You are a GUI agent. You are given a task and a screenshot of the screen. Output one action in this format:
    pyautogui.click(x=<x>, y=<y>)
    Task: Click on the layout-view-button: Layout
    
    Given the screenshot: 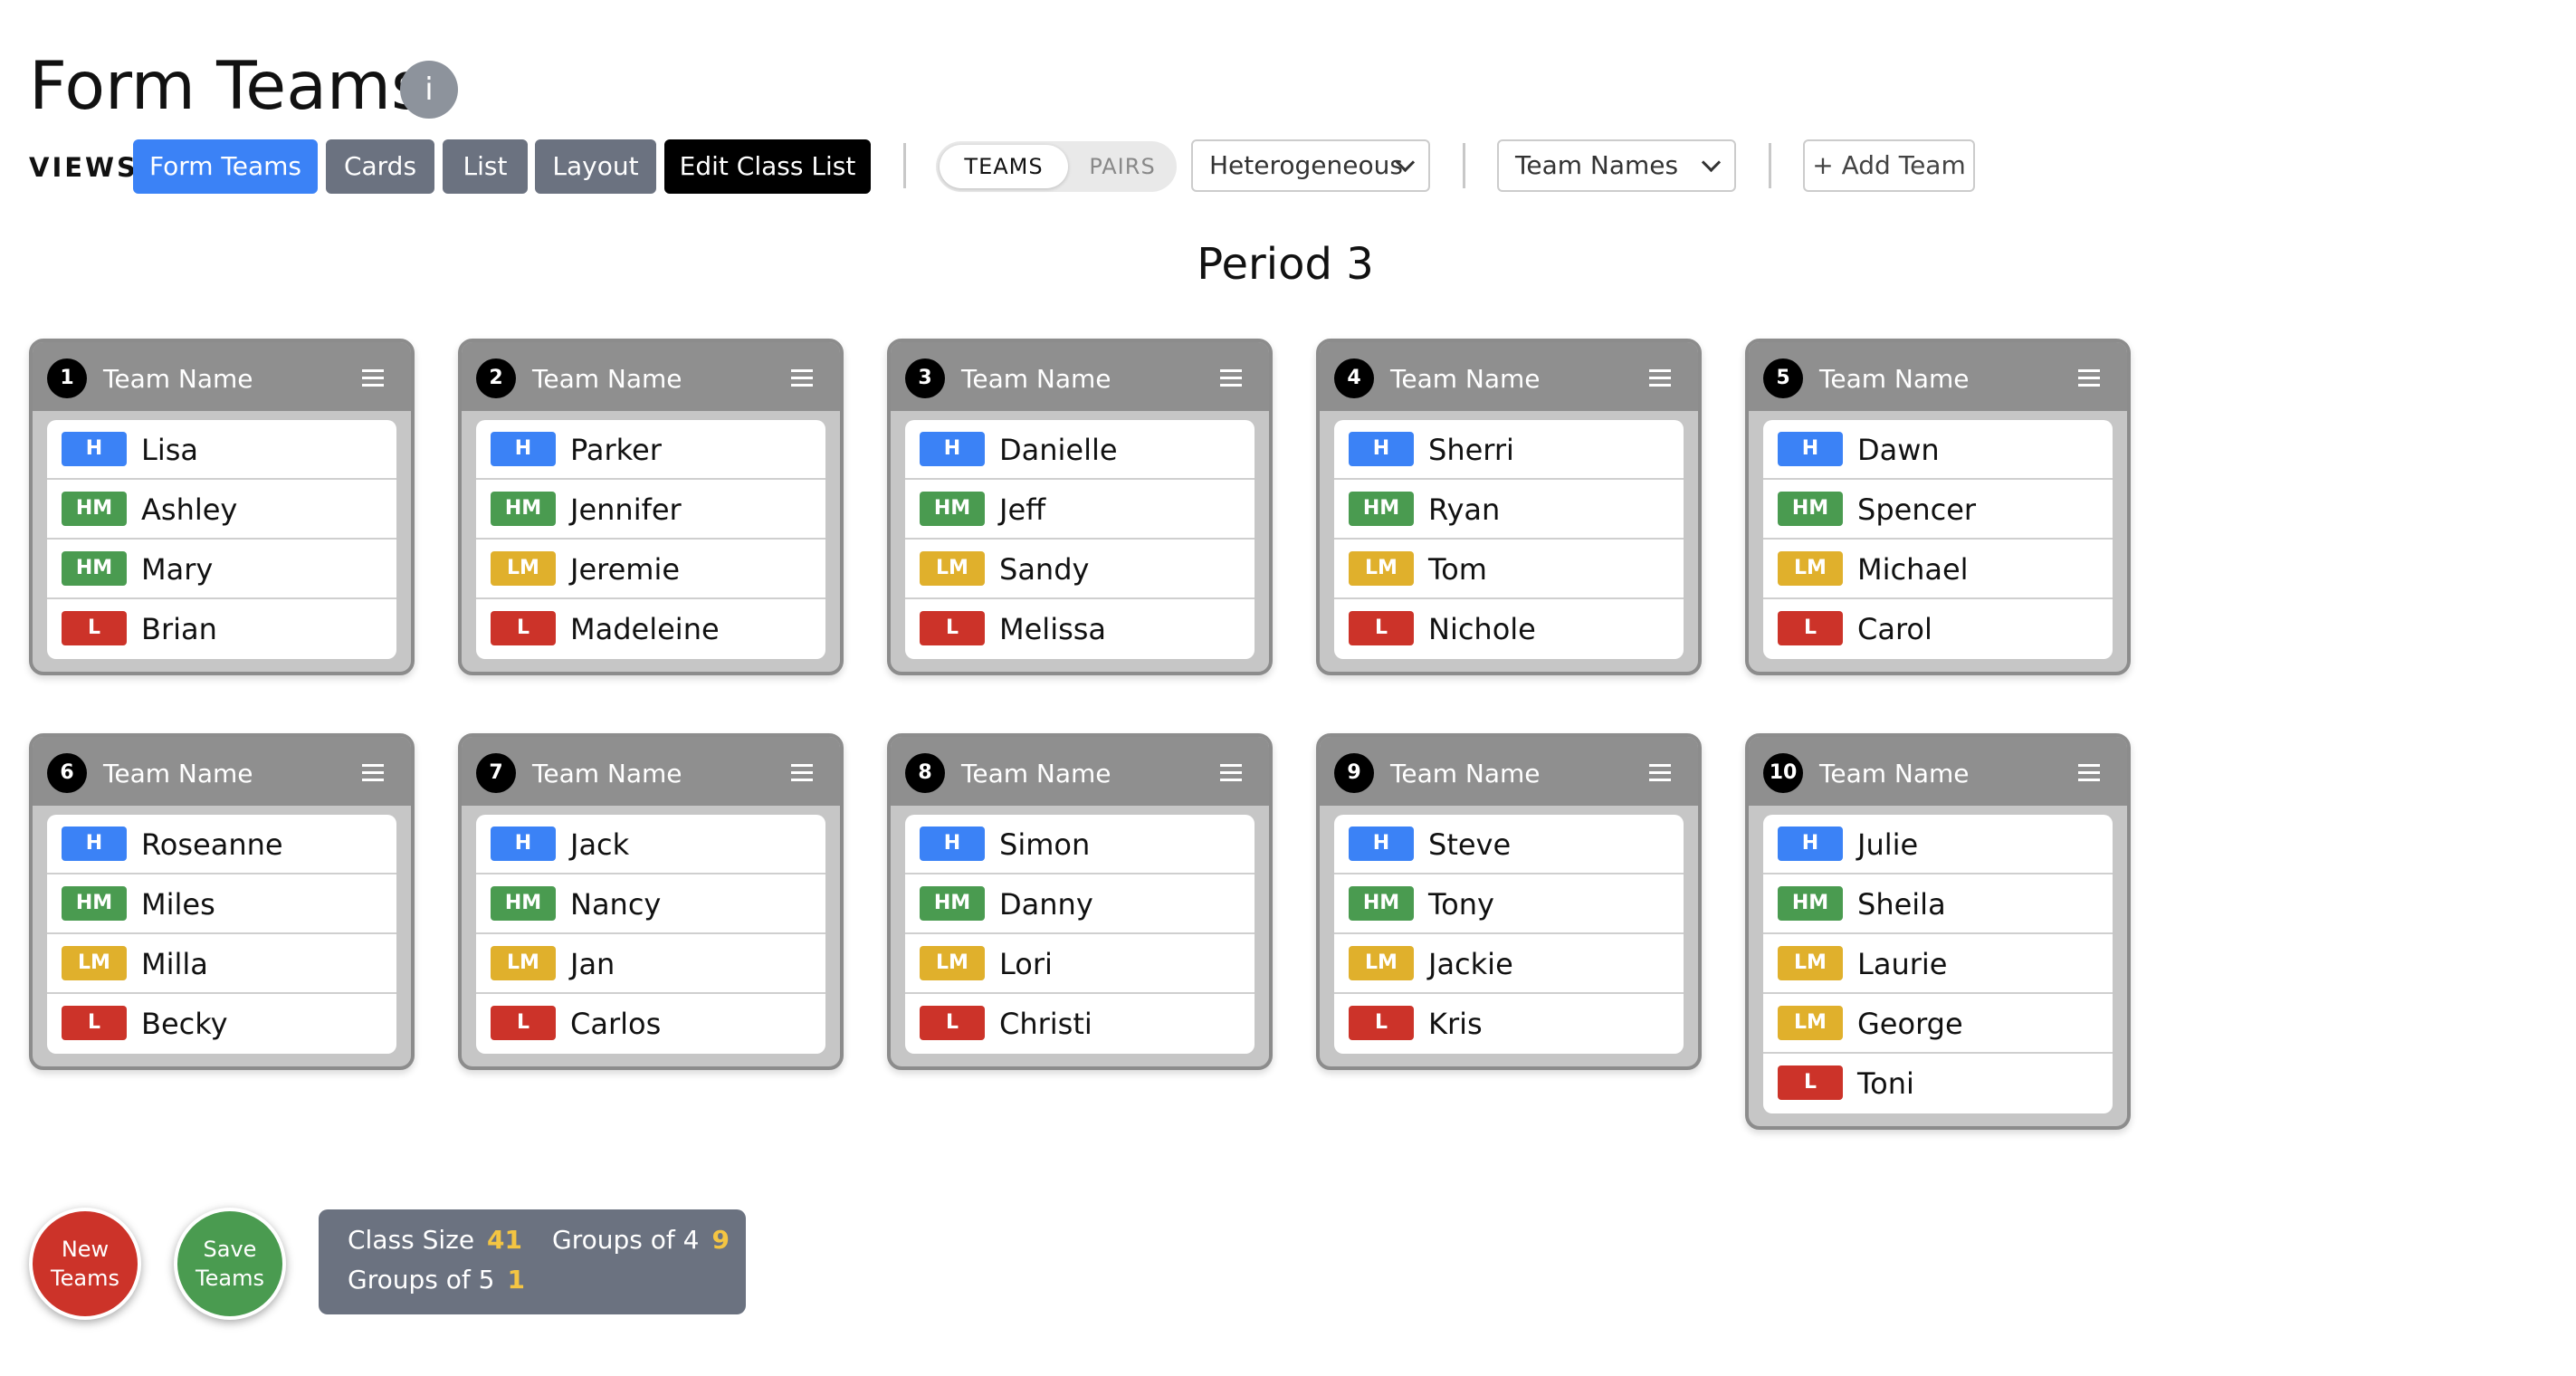 What is the action you would take?
    pyautogui.click(x=595, y=166)
    